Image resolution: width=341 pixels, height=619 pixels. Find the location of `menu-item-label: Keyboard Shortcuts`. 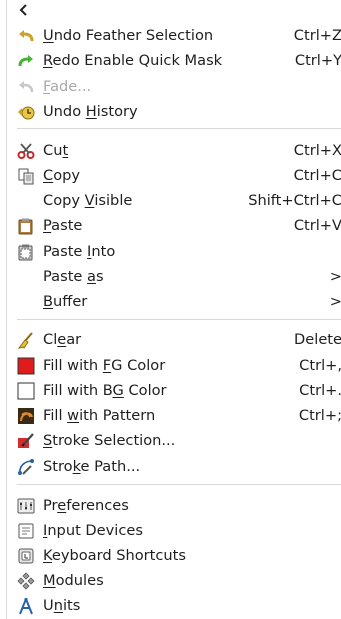

menu-item-label: Keyboard Shortcuts is located at coordinates (115, 555).